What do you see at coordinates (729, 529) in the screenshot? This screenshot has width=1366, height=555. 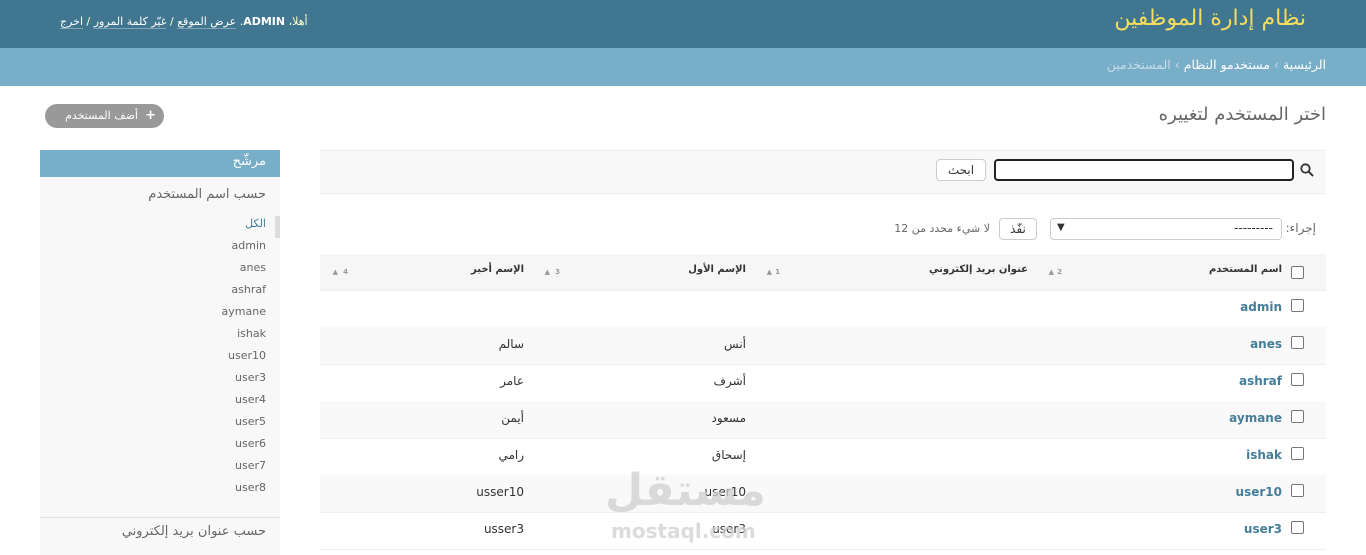 I see `first-name-cell: user3` at bounding box center [729, 529].